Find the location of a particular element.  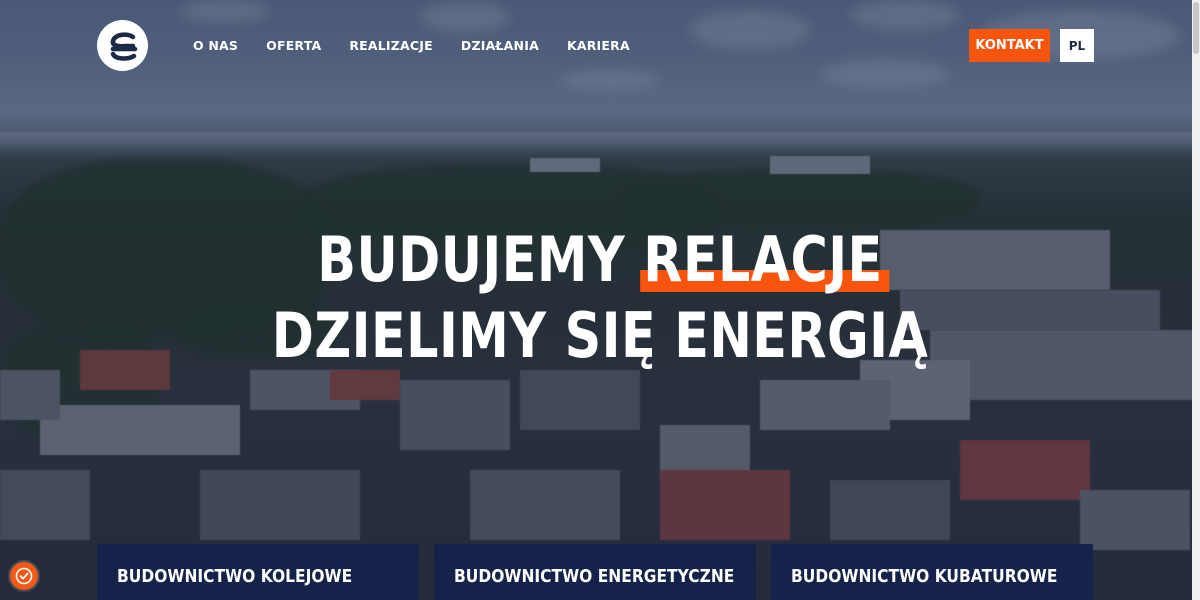

nav-item-o-nas: O NAS is located at coordinates (215, 45).